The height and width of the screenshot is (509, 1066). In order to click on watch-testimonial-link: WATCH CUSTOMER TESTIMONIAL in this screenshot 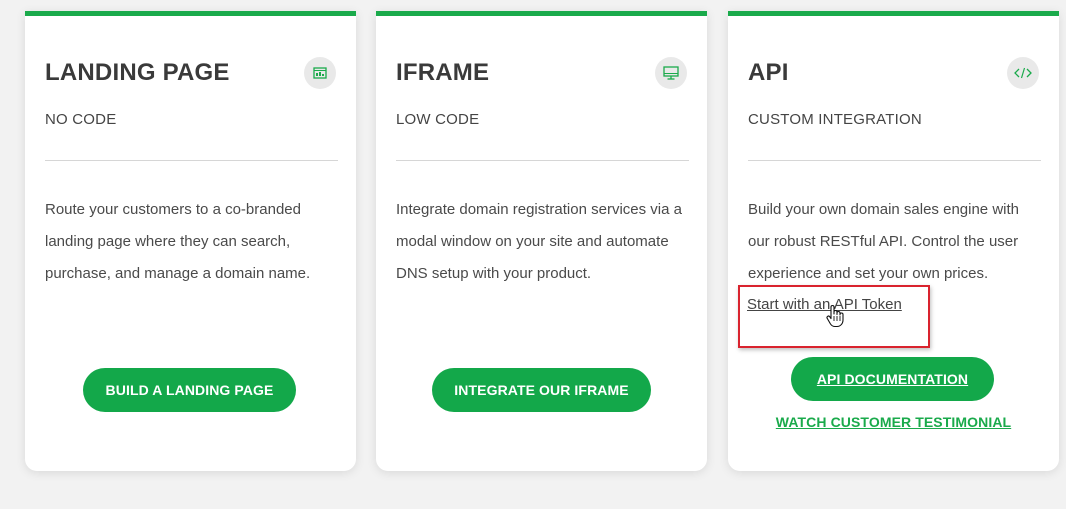, I will do `click(893, 422)`.